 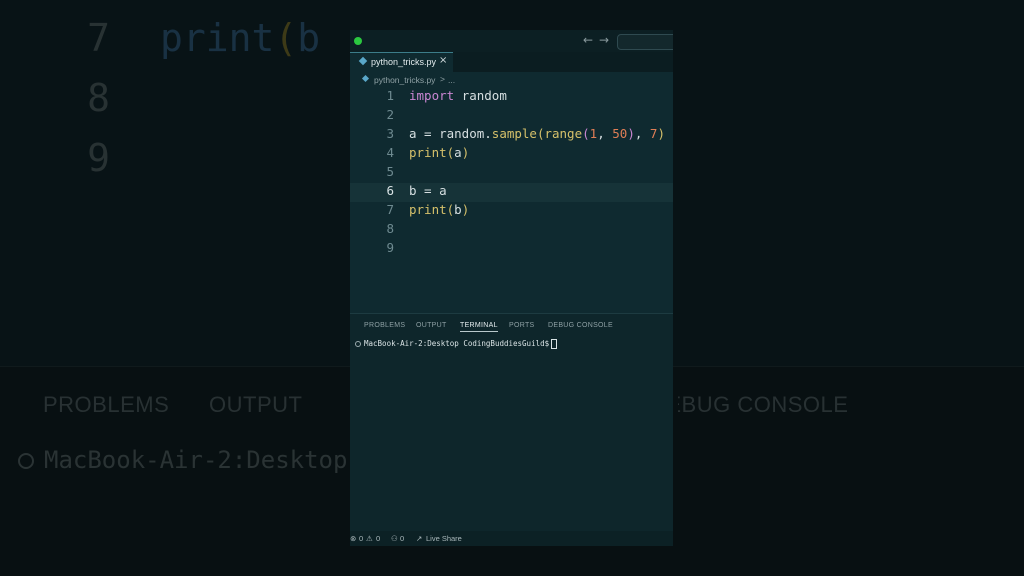 I want to click on code-line: 7 print(b), so click(x=511, y=211).